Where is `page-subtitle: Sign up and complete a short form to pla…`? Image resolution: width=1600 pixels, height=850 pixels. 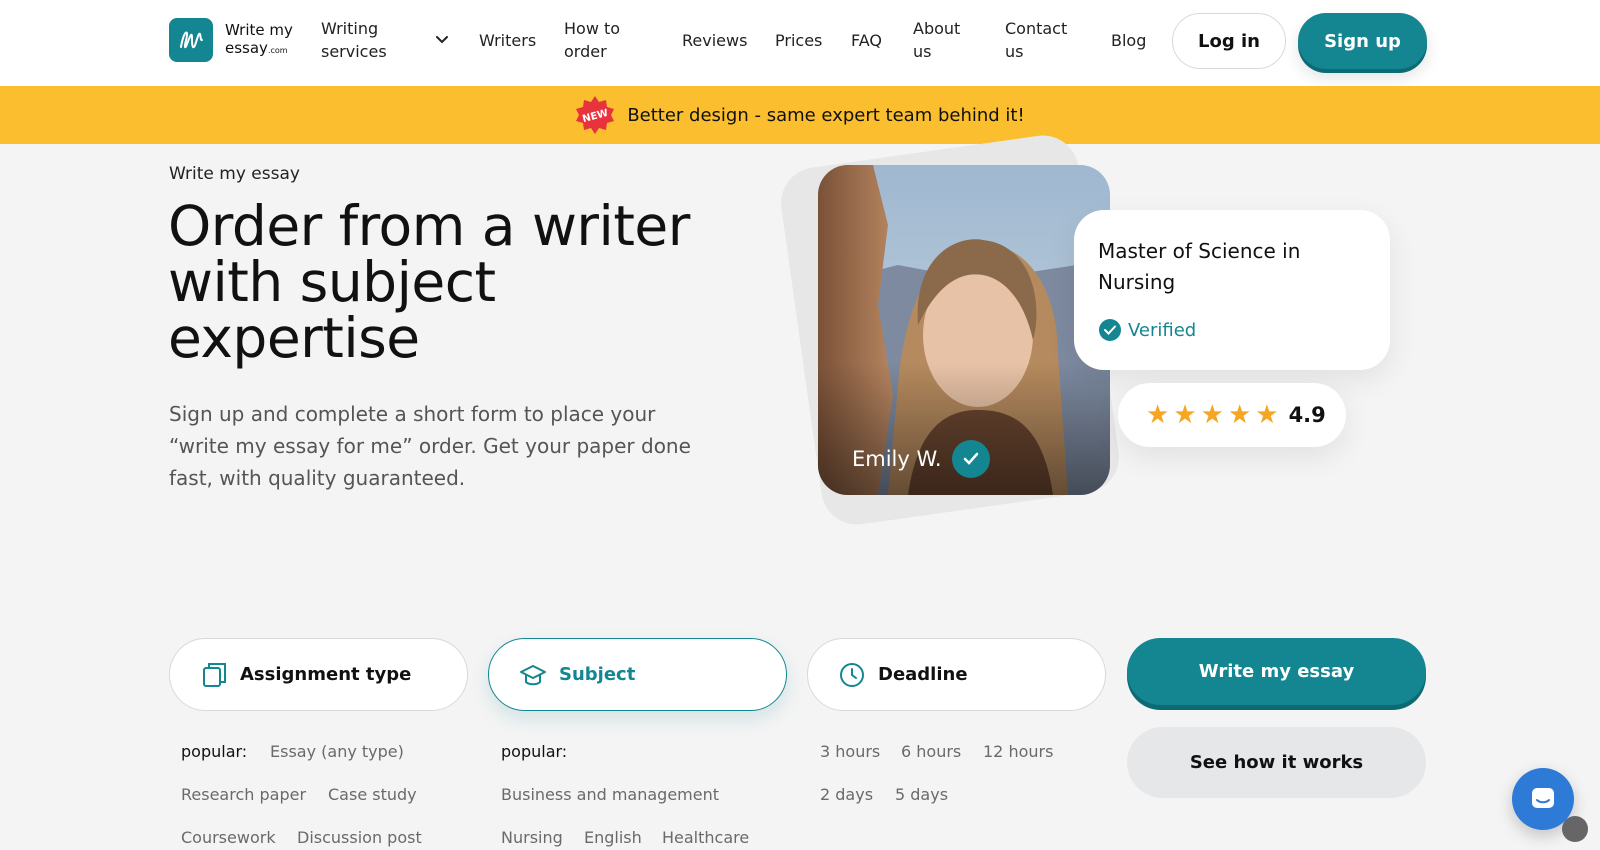
page-subtitle: Sign up and complete a short form to pla… is located at coordinates (430, 446).